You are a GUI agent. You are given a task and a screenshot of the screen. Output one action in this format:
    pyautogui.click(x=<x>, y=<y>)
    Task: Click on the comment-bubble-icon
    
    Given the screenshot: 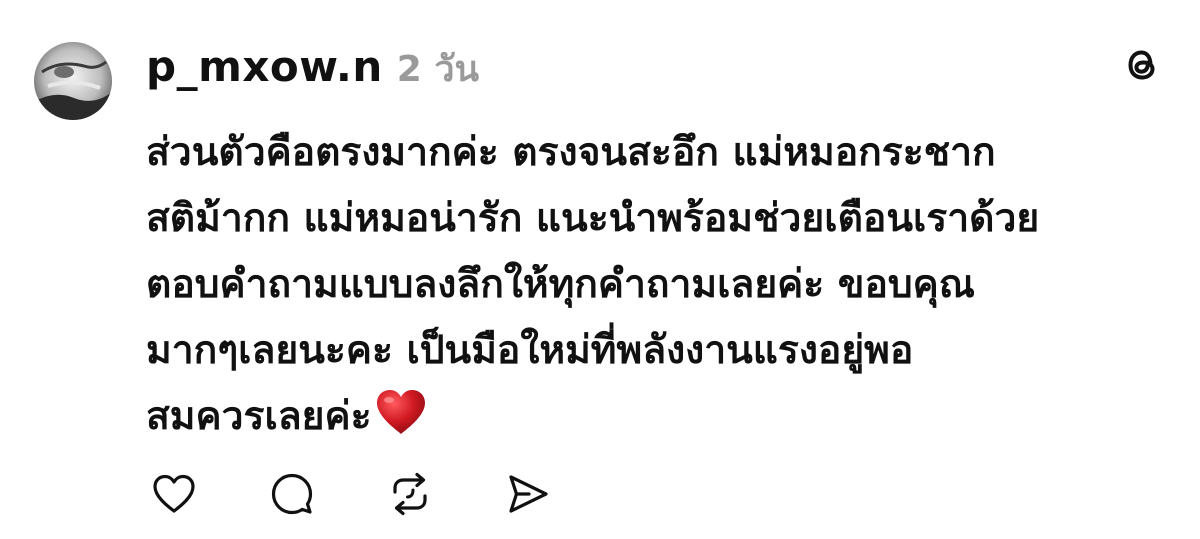 What is the action you would take?
    pyautogui.click(x=292, y=494)
    